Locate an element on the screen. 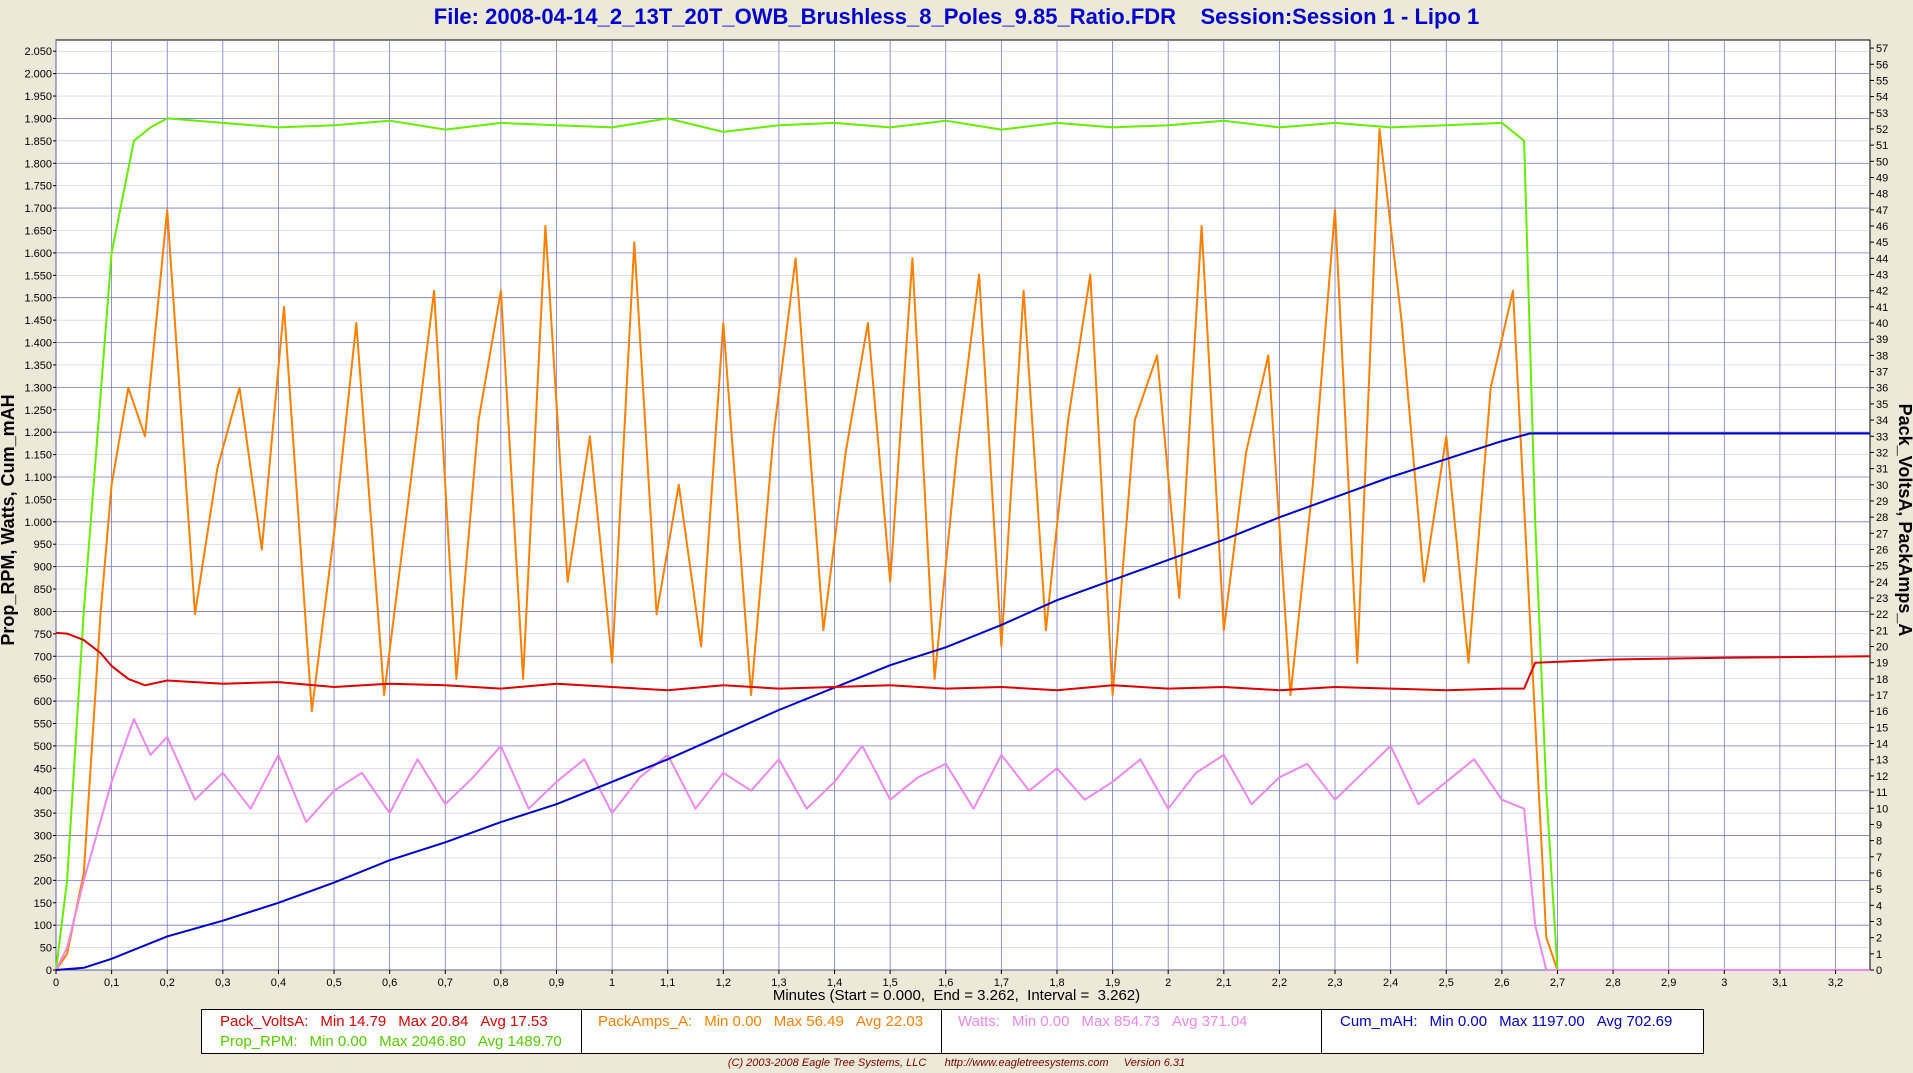 The width and height of the screenshot is (1913, 1073). right-tick-label: 11 is located at coordinates (1881, 793).